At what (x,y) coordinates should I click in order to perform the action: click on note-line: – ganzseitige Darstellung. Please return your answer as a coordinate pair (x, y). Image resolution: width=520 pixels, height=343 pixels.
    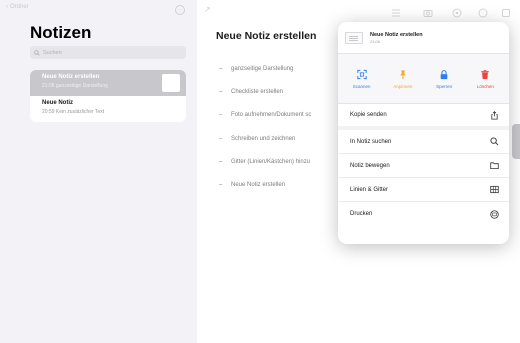
    Looking at the image, I should click on (256, 68).